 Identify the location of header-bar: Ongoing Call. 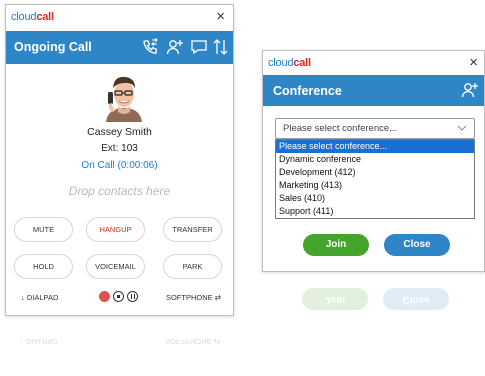
(119, 47).